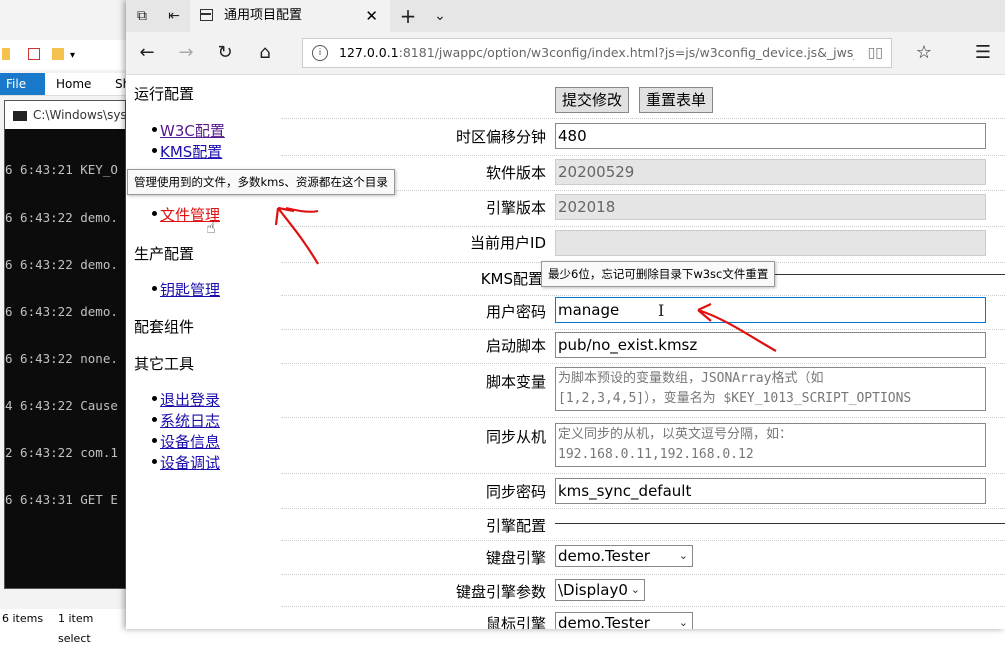 The width and height of the screenshot is (1005, 649). Describe the element at coordinates (191, 151) in the screenshot. I see `sidebar-item-kms-config: KMS配置` at that location.